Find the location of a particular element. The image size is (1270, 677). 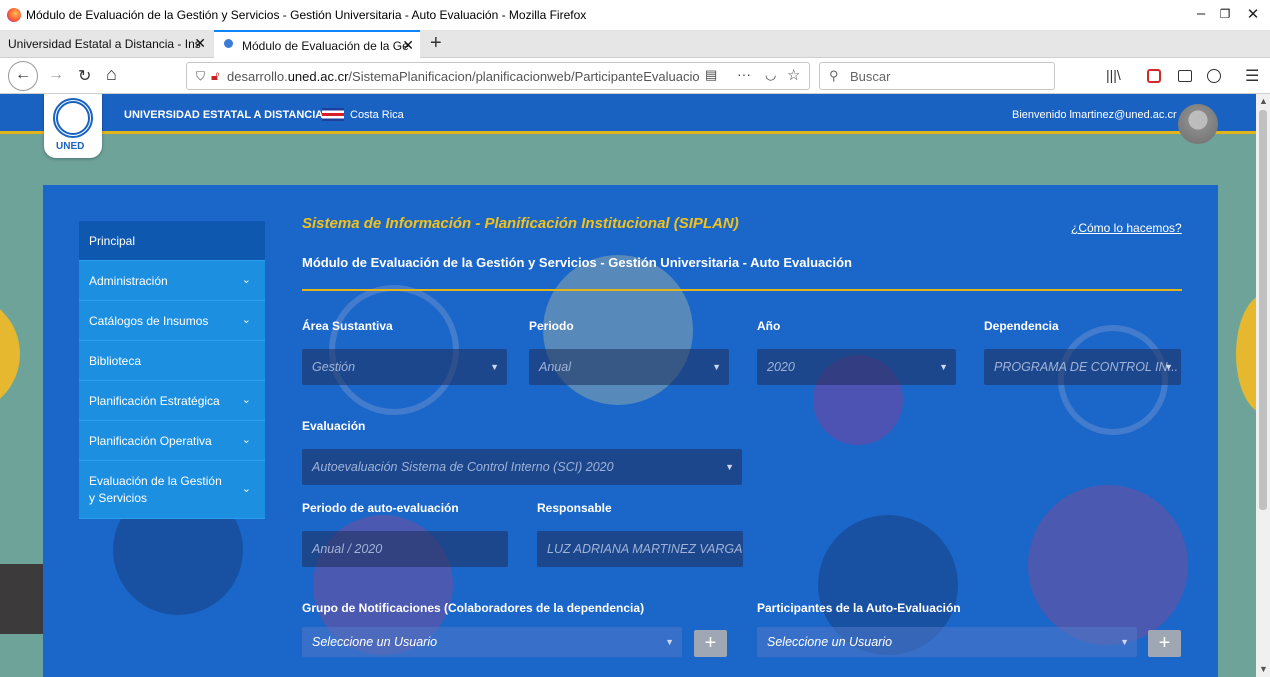

deco-half-circle-right is located at coordinates (1246, 354).